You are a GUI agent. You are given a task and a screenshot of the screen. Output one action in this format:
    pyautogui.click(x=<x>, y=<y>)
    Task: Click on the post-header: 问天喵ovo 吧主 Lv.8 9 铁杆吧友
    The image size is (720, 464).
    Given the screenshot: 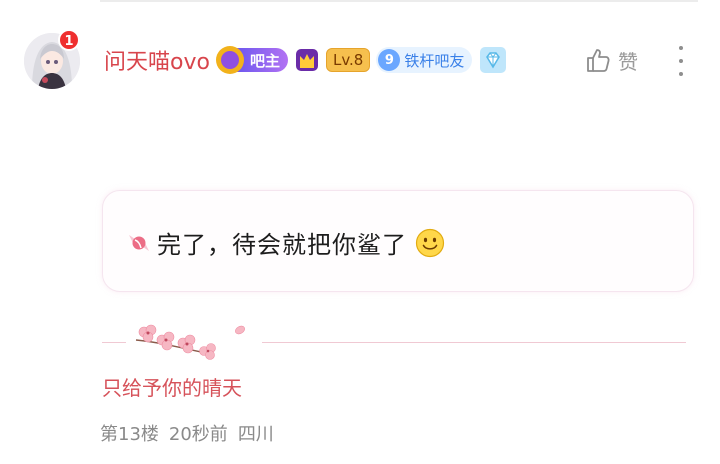 What is the action you would take?
    pyautogui.click(x=305, y=60)
    